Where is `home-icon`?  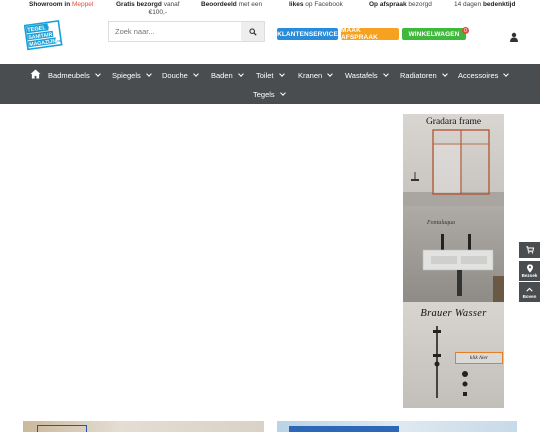
home-icon is located at coordinates (35, 74).